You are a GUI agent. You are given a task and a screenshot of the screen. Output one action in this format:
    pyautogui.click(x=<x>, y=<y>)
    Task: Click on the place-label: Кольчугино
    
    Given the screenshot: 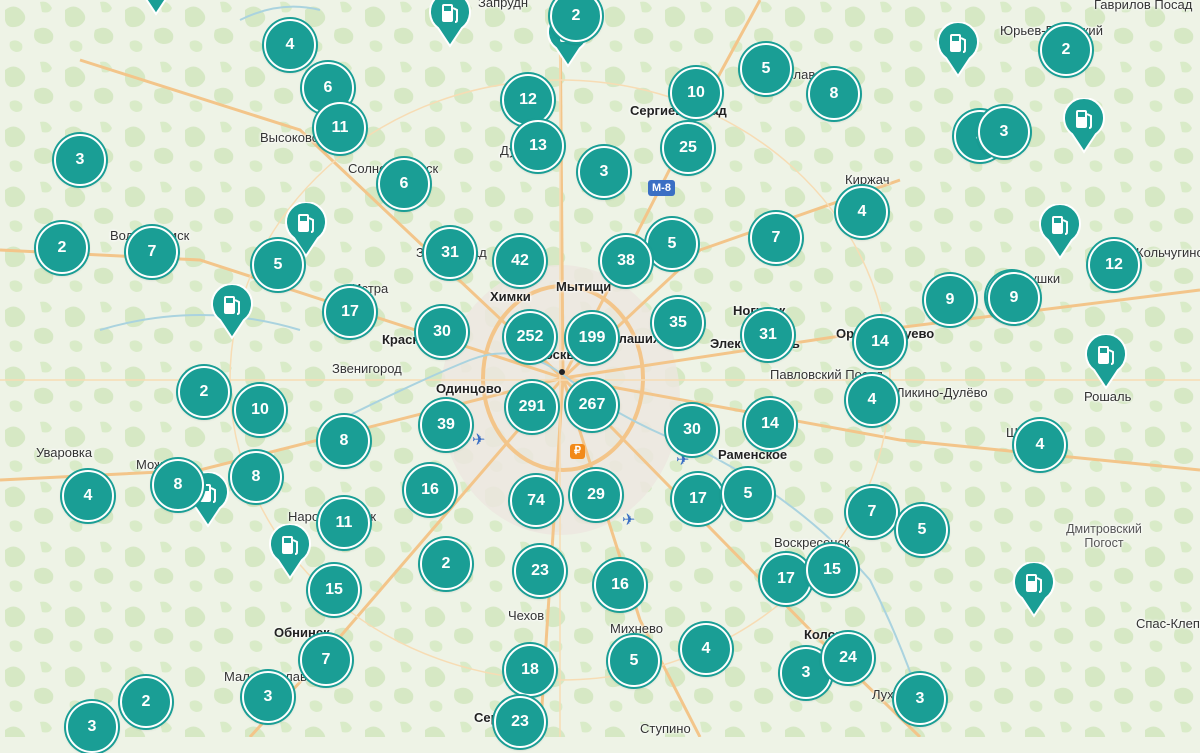 What is the action you would take?
    pyautogui.click(x=1168, y=252)
    